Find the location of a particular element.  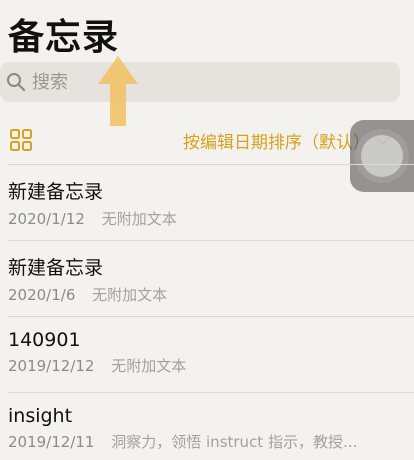

note-date: 2019/12/11 is located at coordinates (51, 442).